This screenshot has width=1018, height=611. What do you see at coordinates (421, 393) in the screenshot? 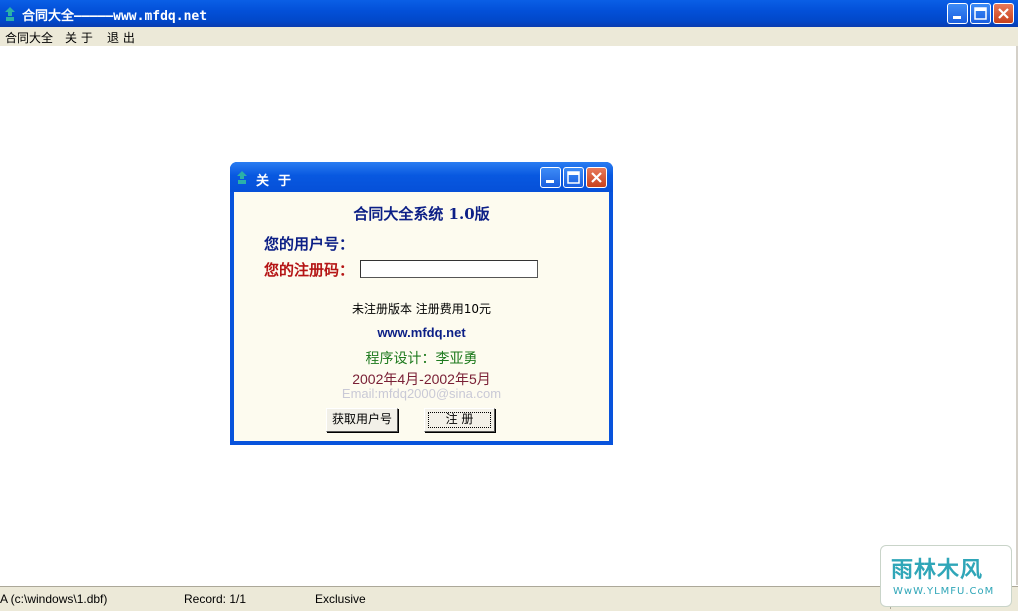
I see `email-text: Email:mfdq2000@sina.com` at bounding box center [421, 393].